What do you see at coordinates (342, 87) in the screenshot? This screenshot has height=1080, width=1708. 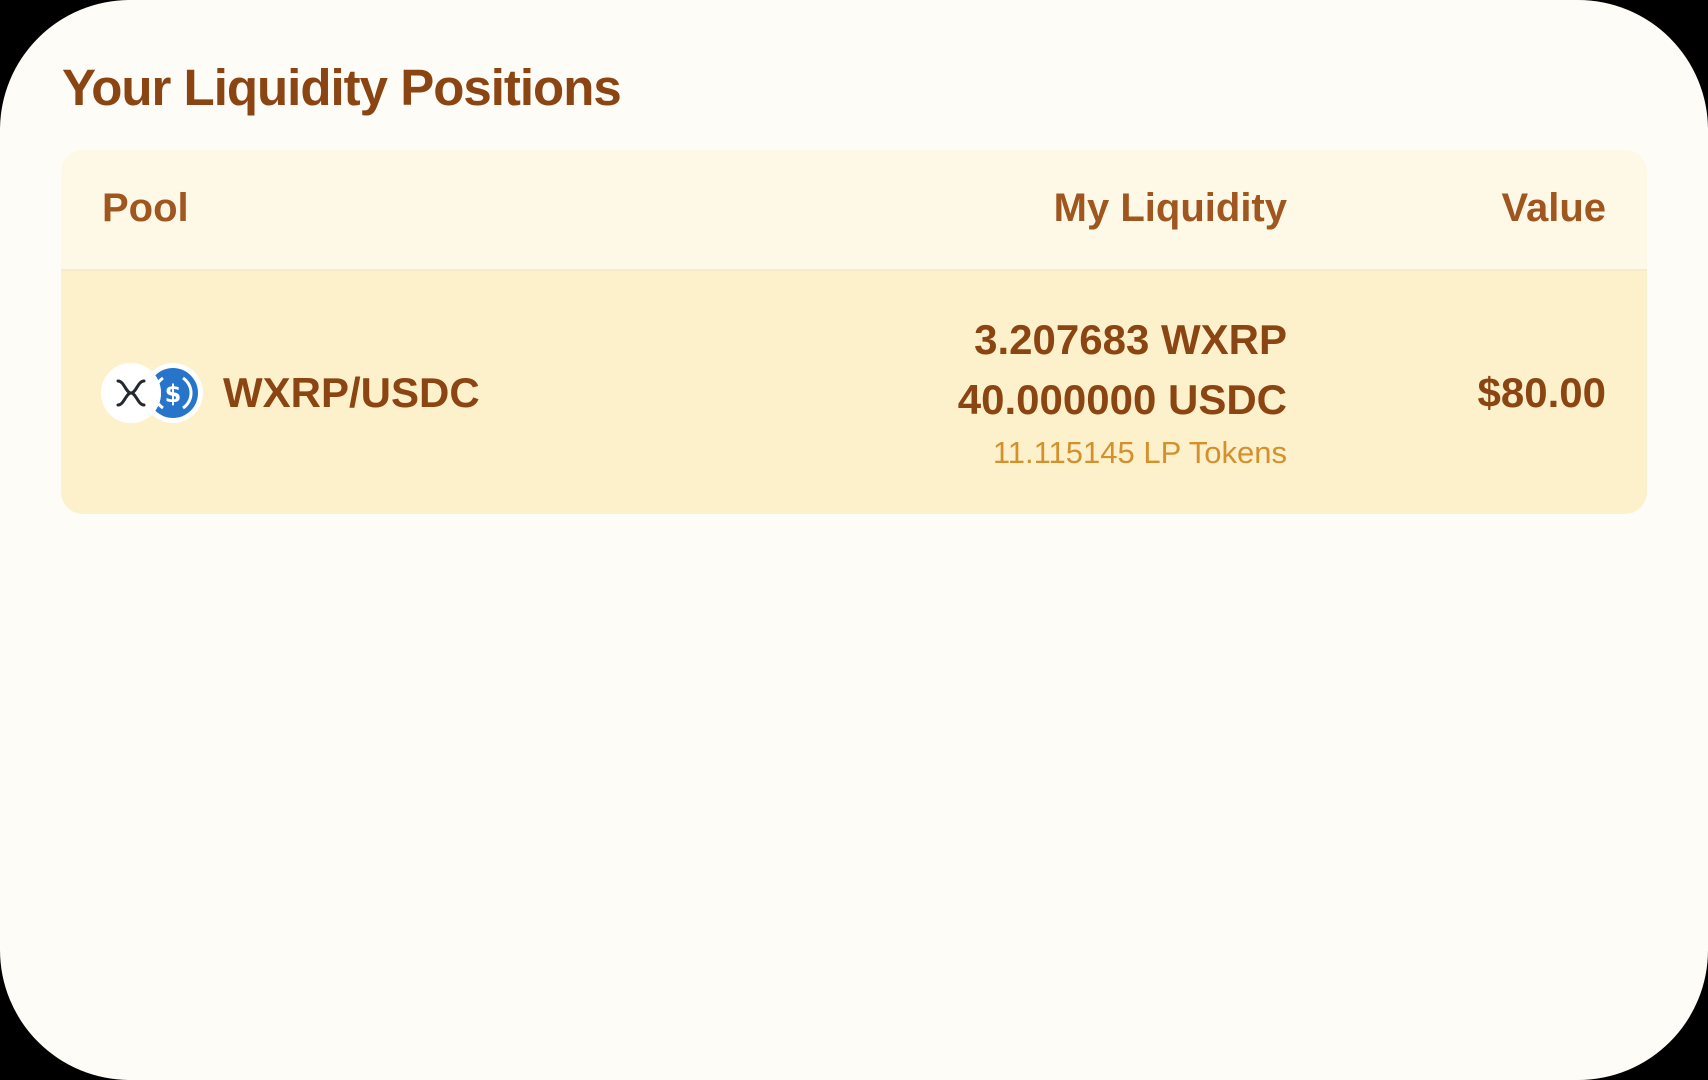 I see `page-title: Your Liquidity Positions` at bounding box center [342, 87].